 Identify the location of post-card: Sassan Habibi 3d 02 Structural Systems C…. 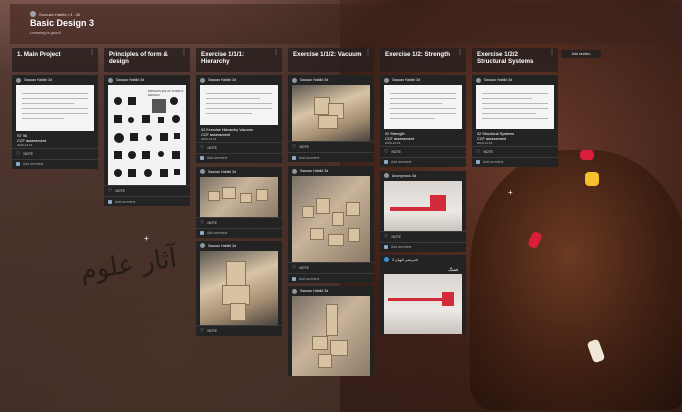
(515, 121).